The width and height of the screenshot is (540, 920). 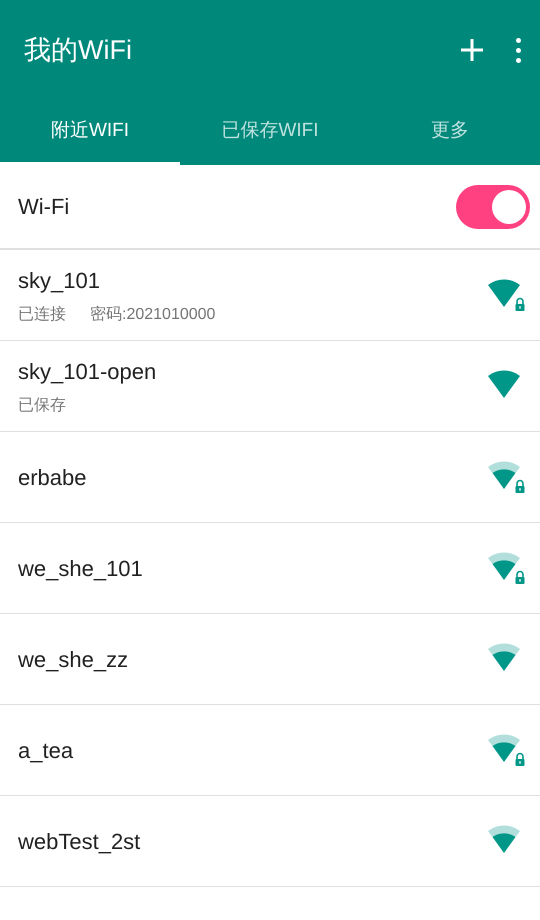 What do you see at coordinates (87, 372) in the screenshot?
I see `network-name: sky_101-open` at bounding box center [87, 372].